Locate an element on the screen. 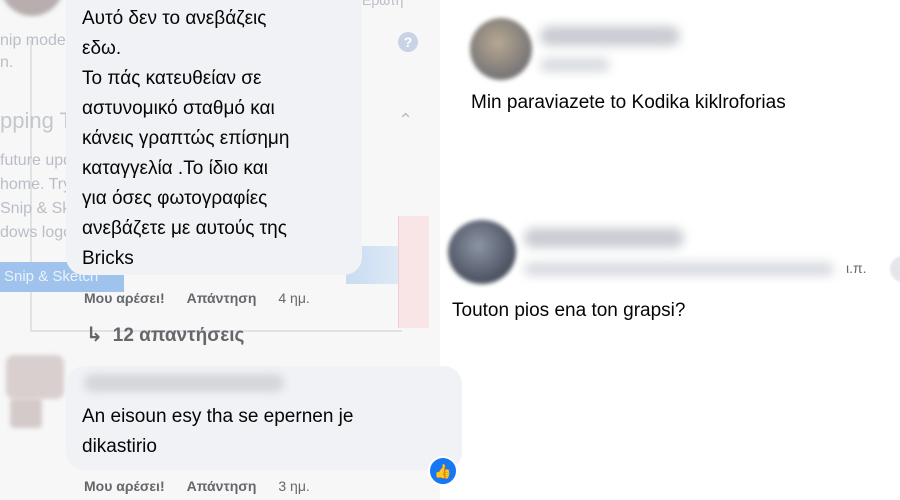  view-replies-link: ↳ 12 απαντήσεις is located at coordinates (165, 334).